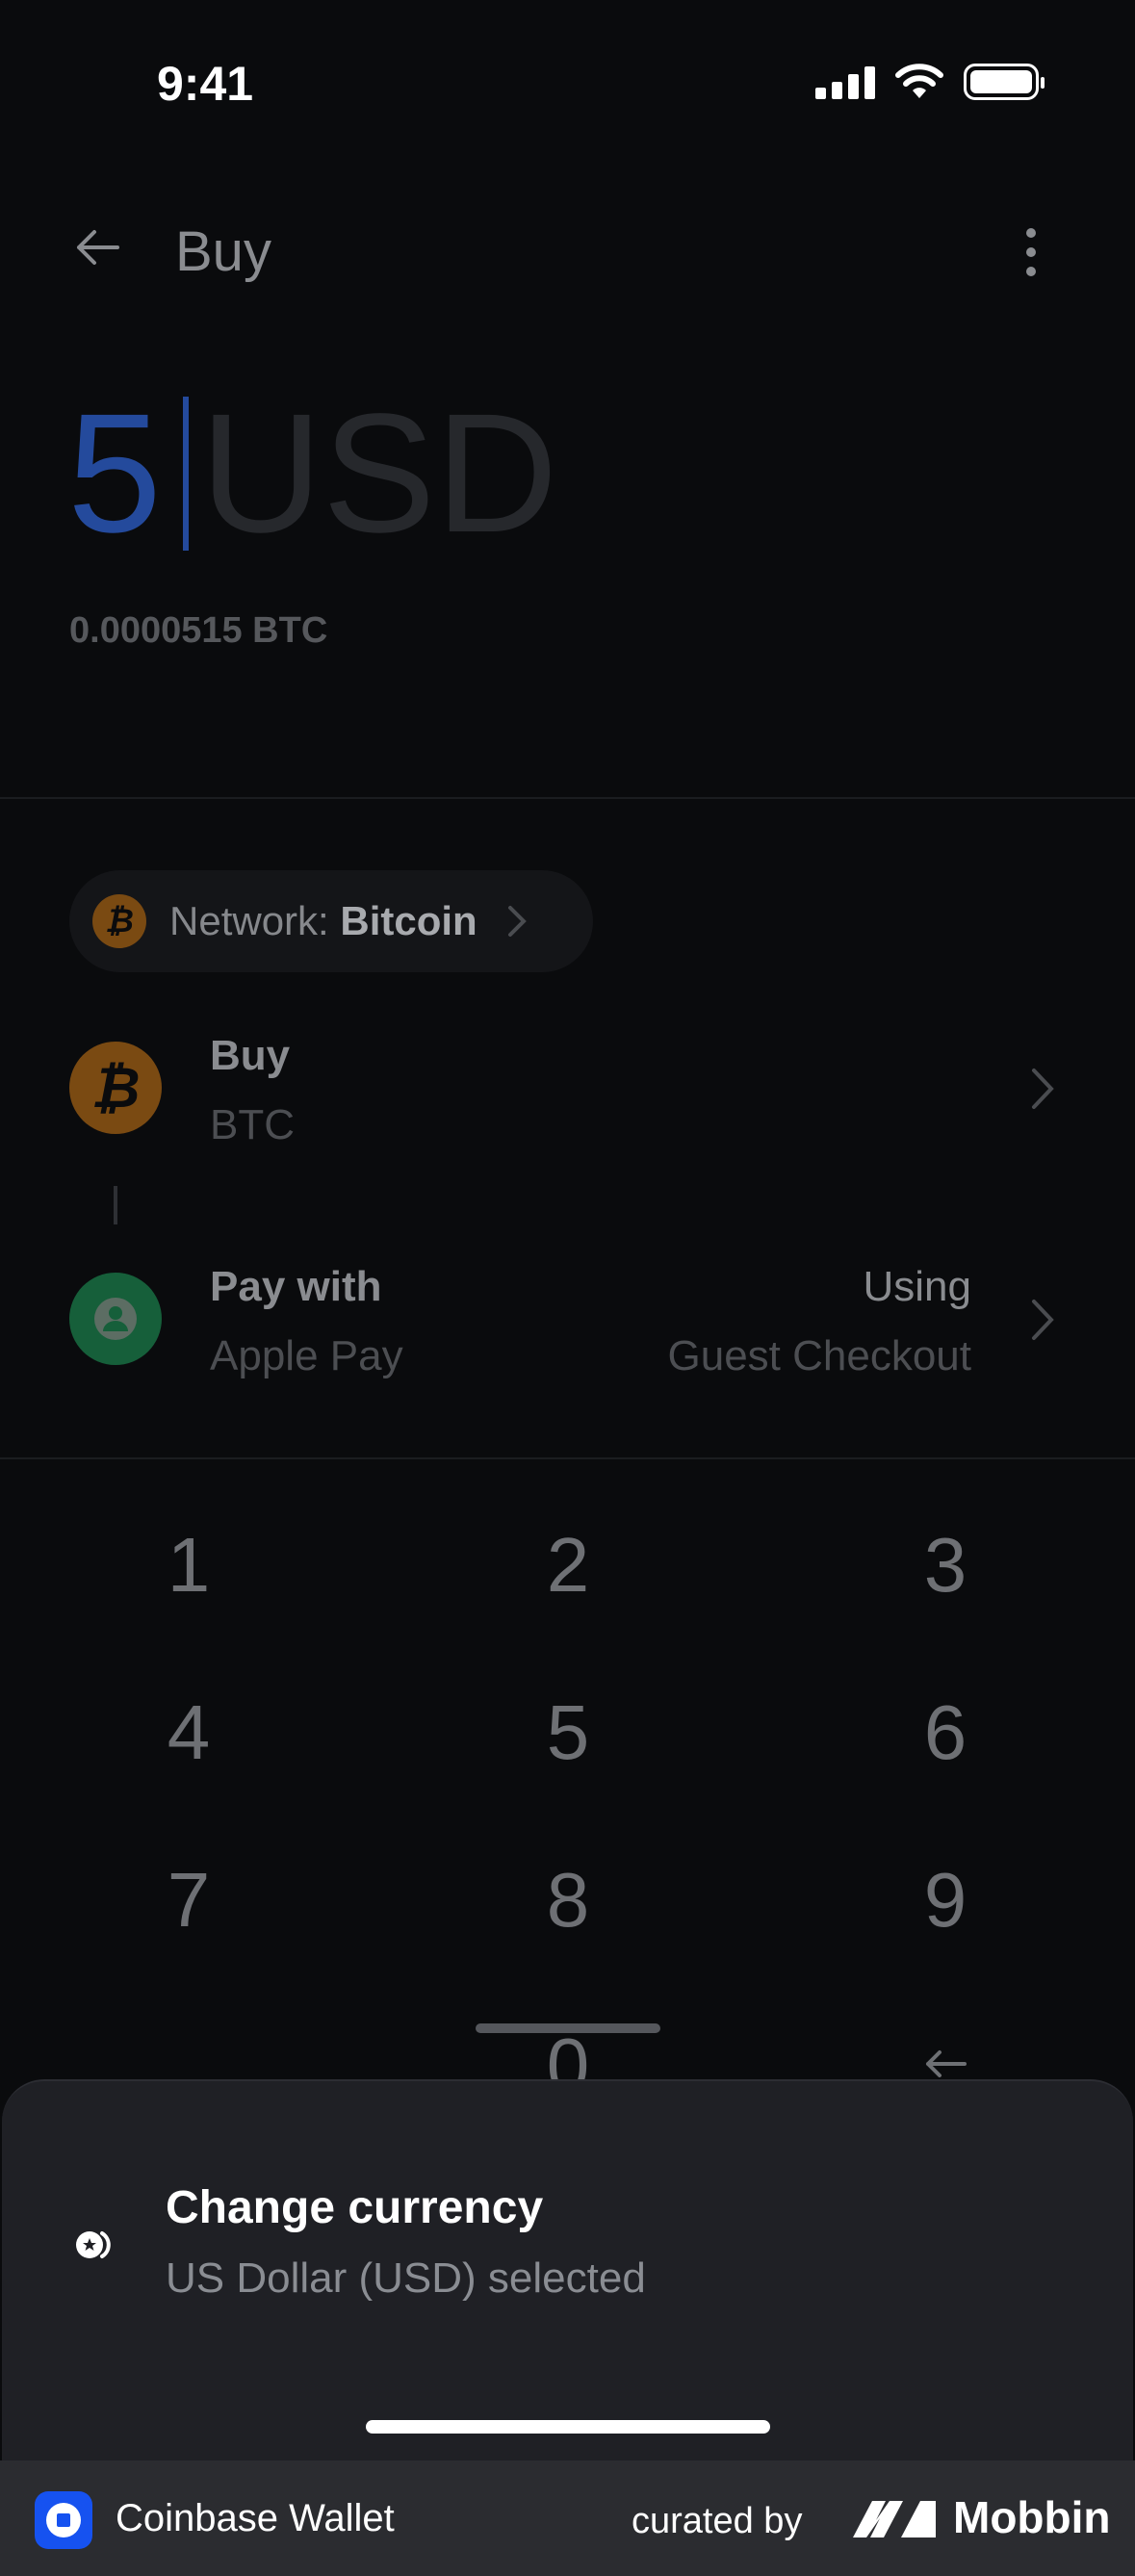  I want to click on page-title: Buy, so click(223, 251).